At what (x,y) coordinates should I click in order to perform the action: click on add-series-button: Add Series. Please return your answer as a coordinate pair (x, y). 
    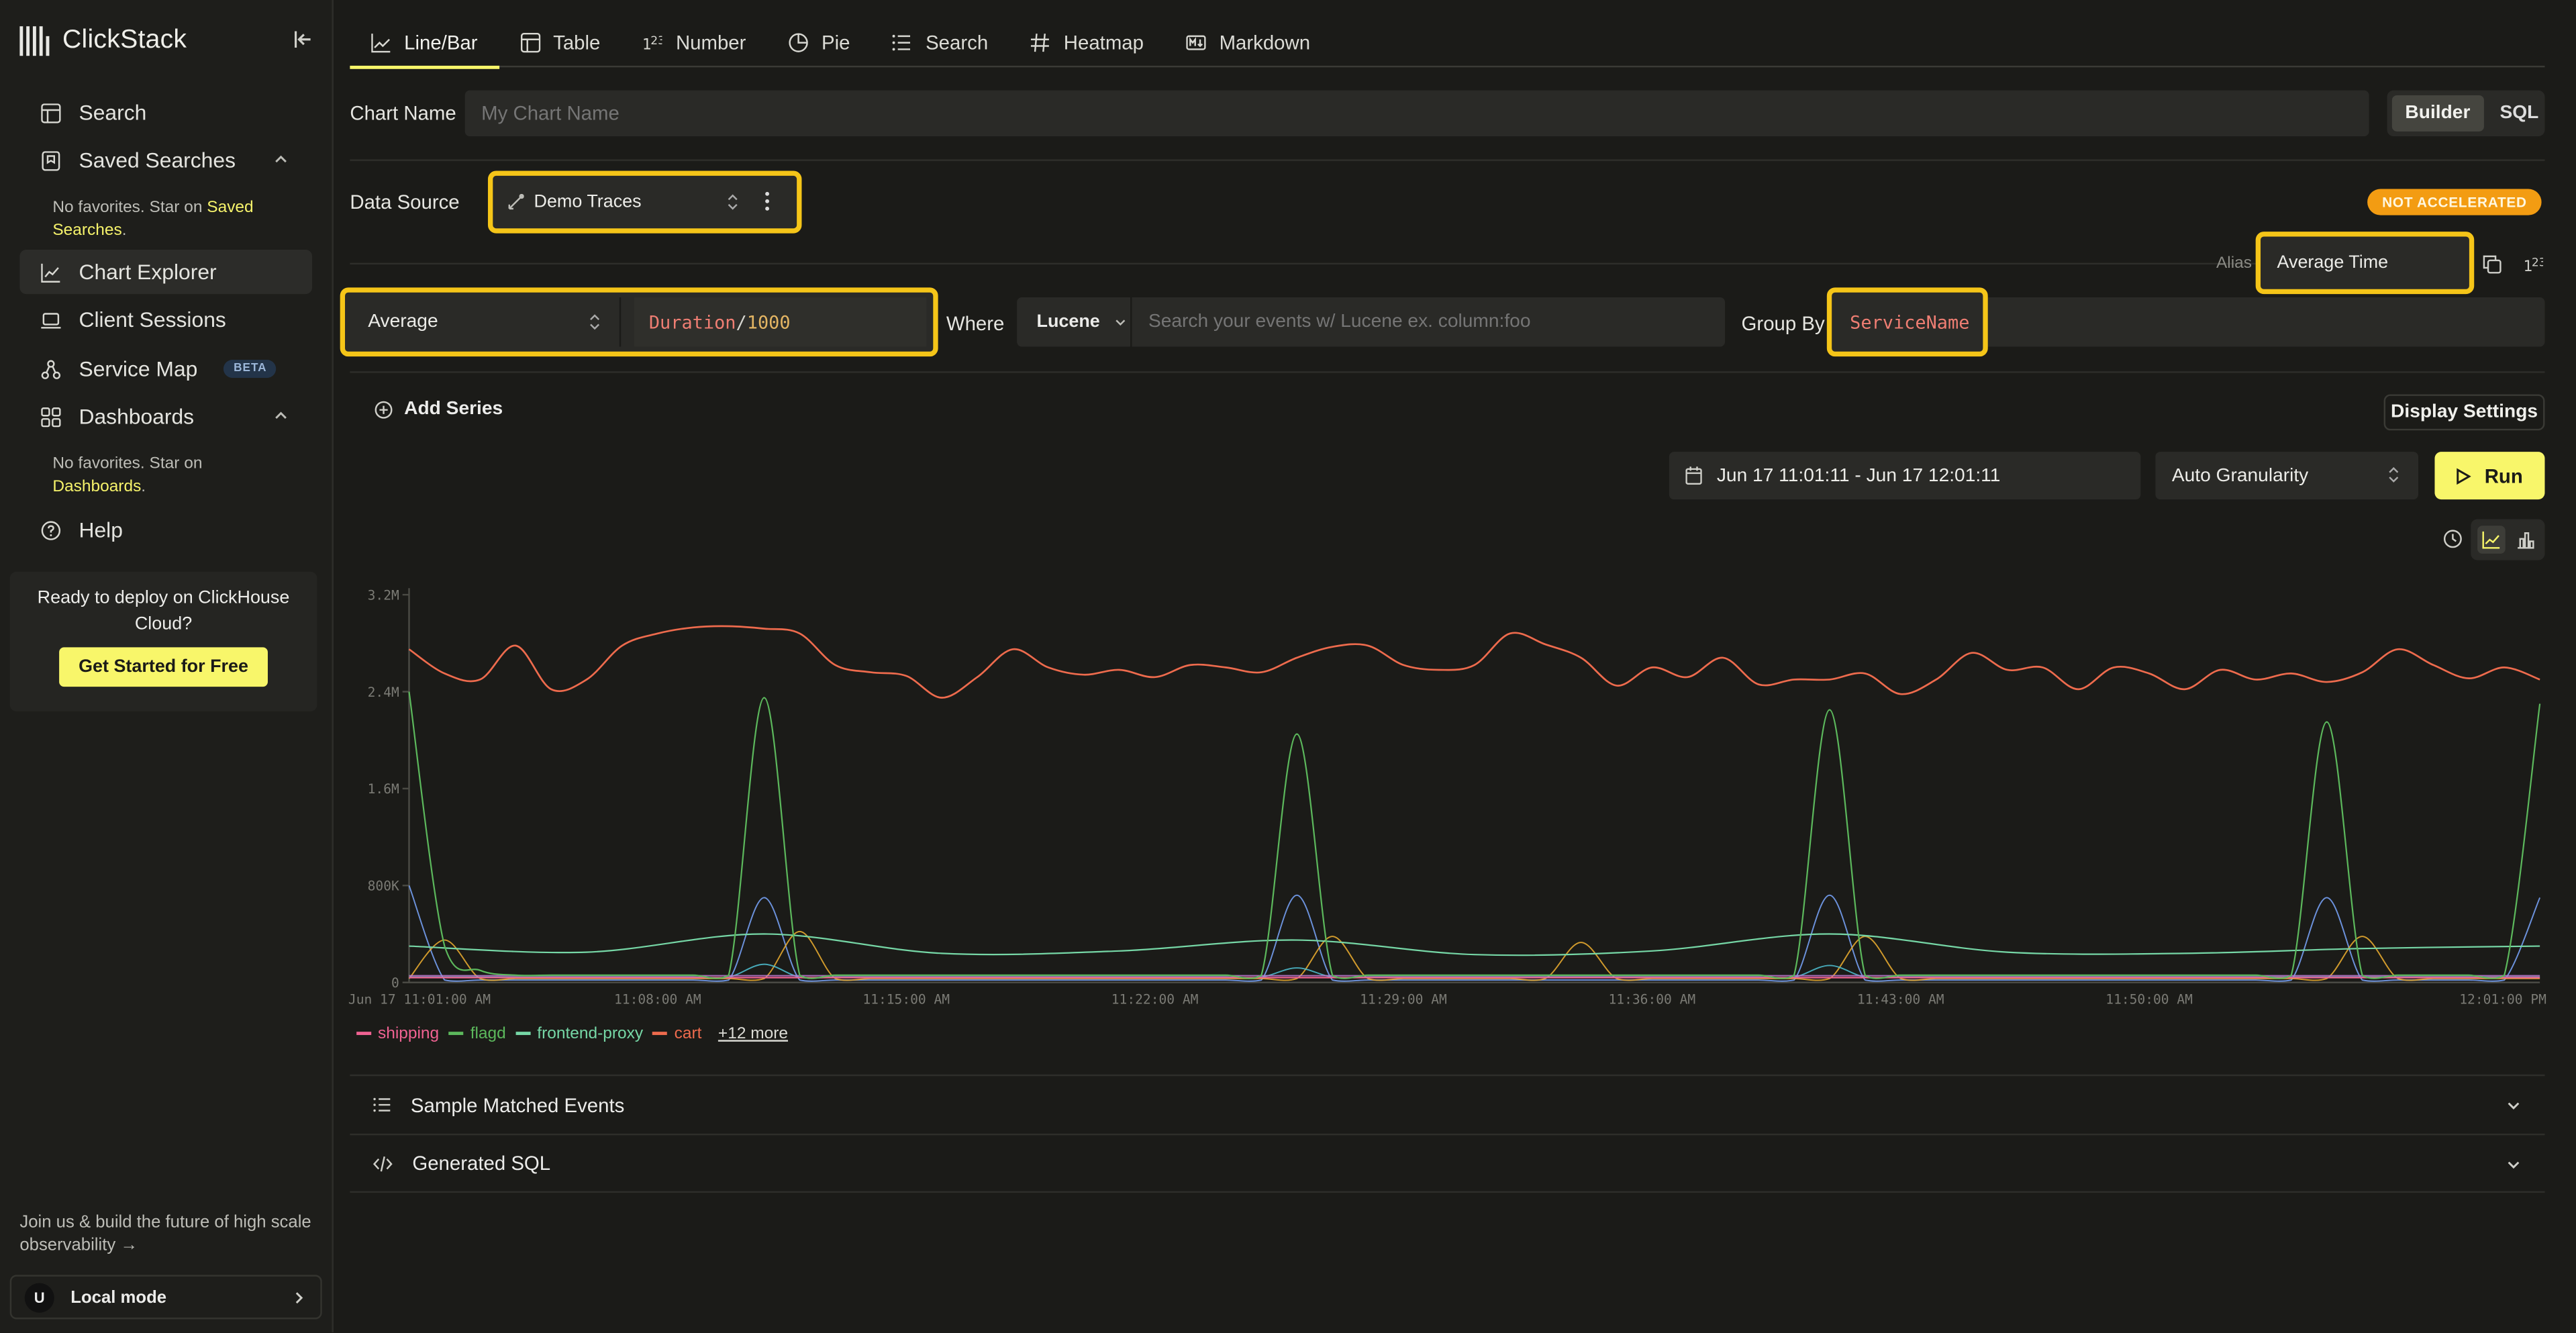
    Looking at the image, I should click on (439, 409).